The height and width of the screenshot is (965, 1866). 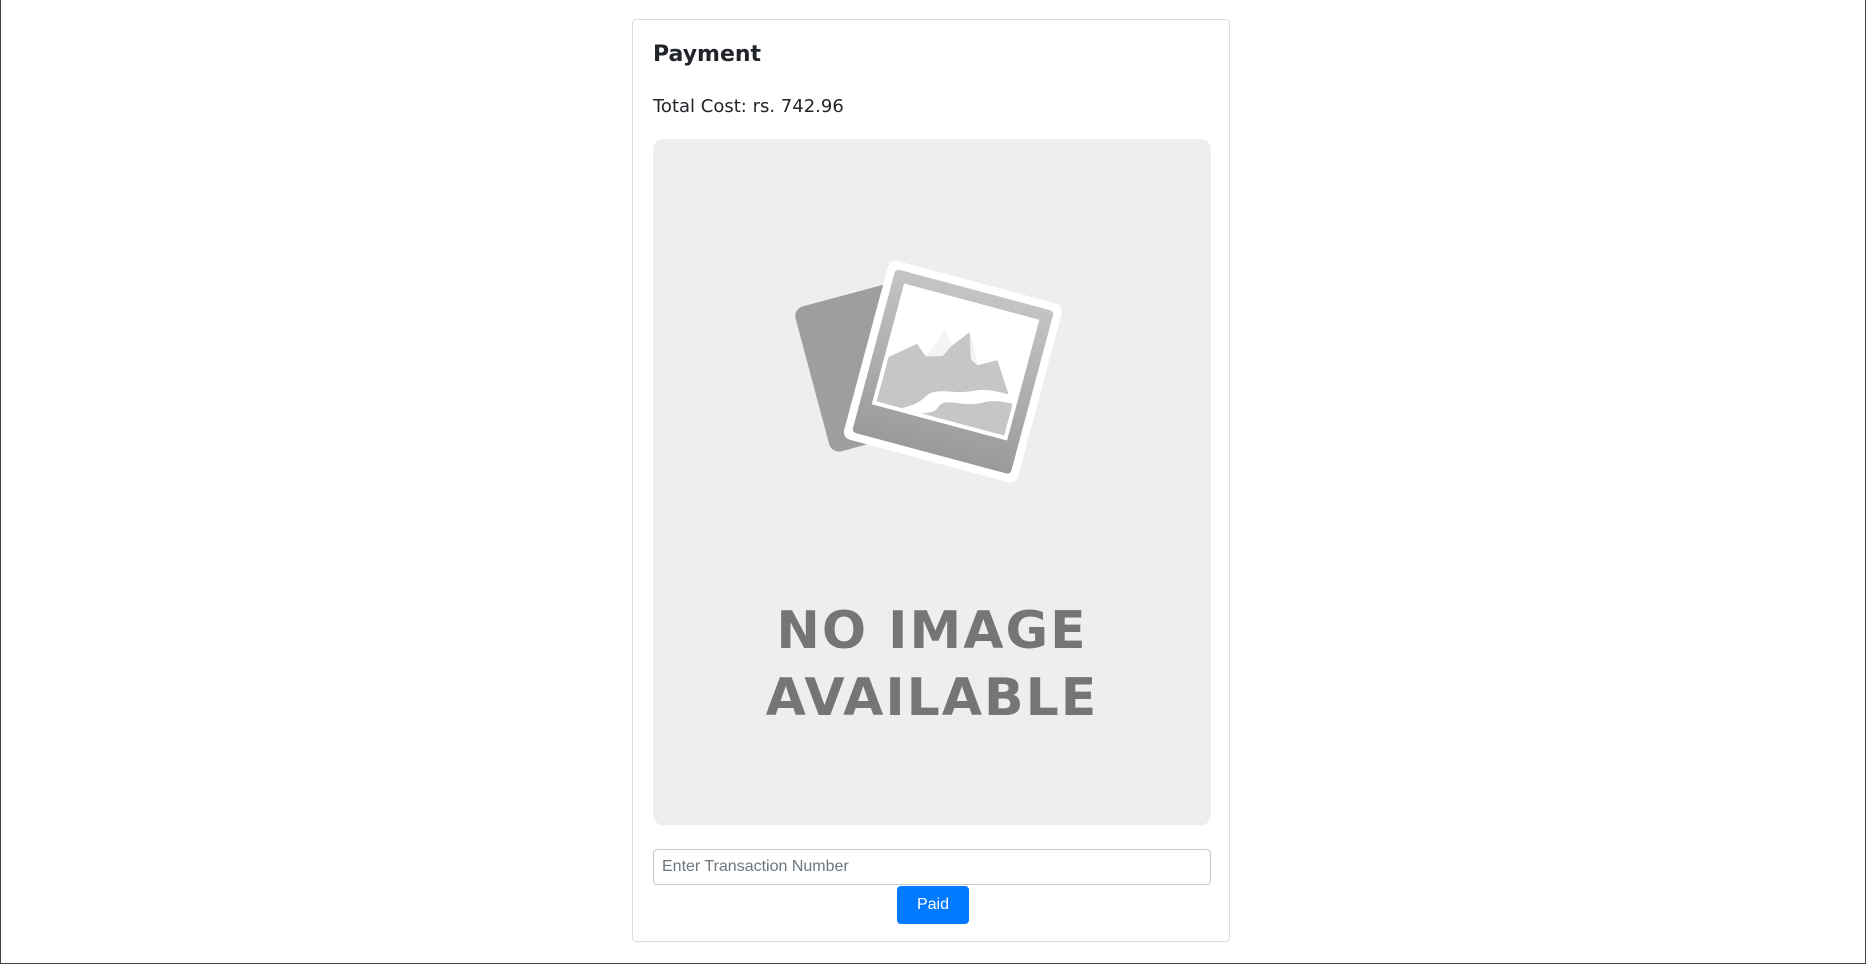 What do you see at coordinates (748, 106) in the screenshot?
I see `total-cost-text: Total Cost: rs. 742.96` at bounding box center [748, 106].